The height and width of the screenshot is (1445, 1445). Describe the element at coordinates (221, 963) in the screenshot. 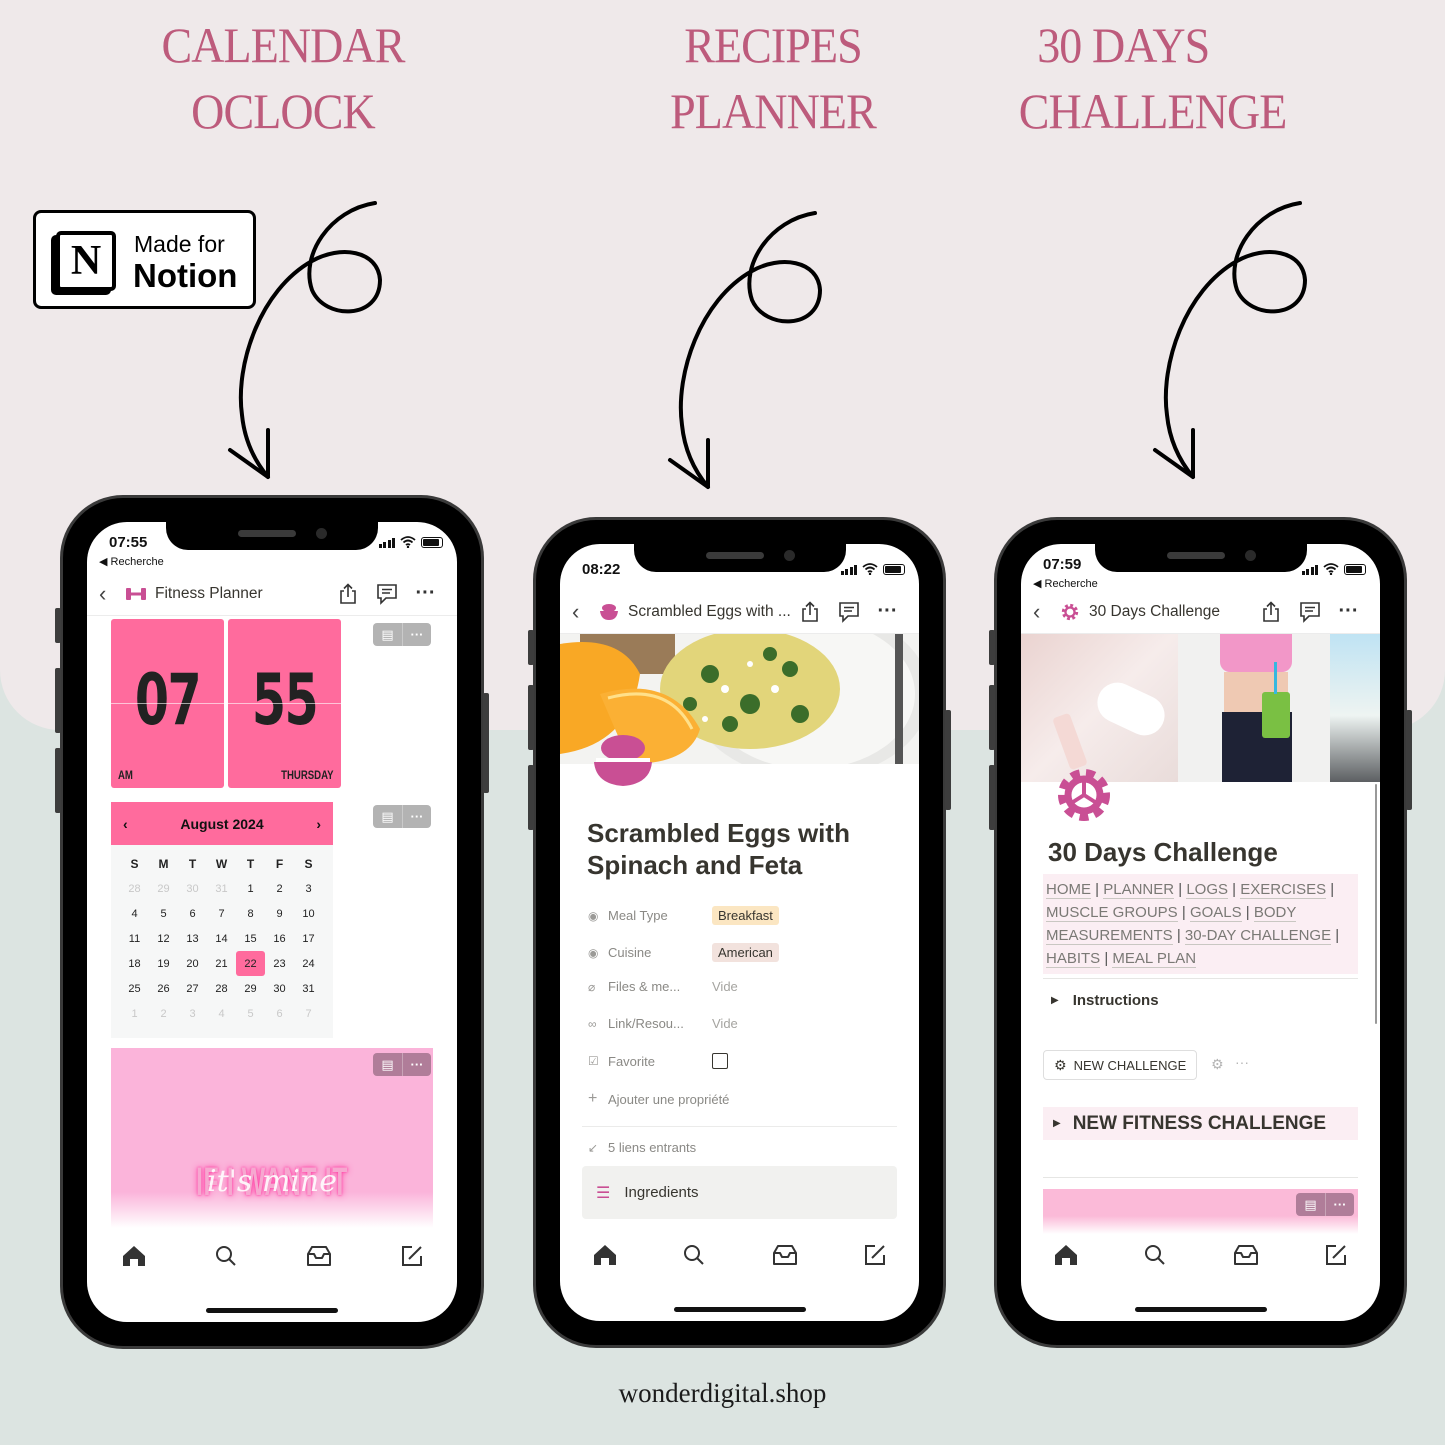

I see `calendar-day: 21` at that location.